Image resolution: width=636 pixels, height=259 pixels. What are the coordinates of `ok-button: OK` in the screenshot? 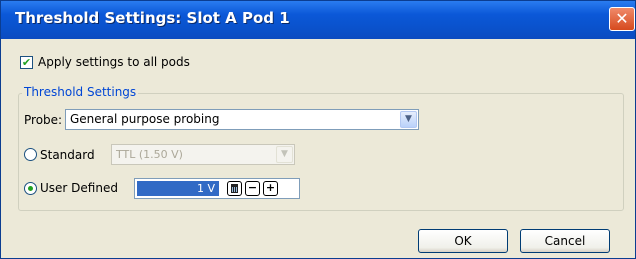 It's located at (463, 241).